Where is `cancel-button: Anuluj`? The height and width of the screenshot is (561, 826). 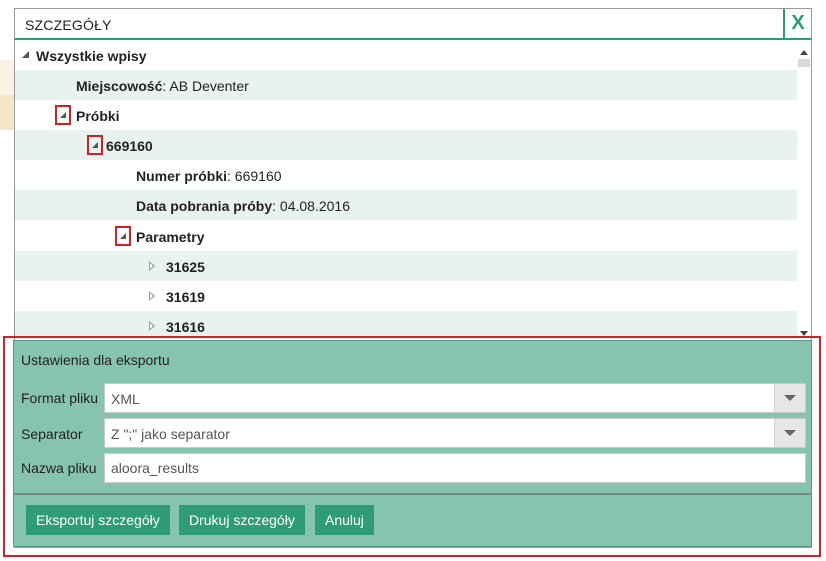 cancel-button: Anuluj is located at coordinates (344, 520).